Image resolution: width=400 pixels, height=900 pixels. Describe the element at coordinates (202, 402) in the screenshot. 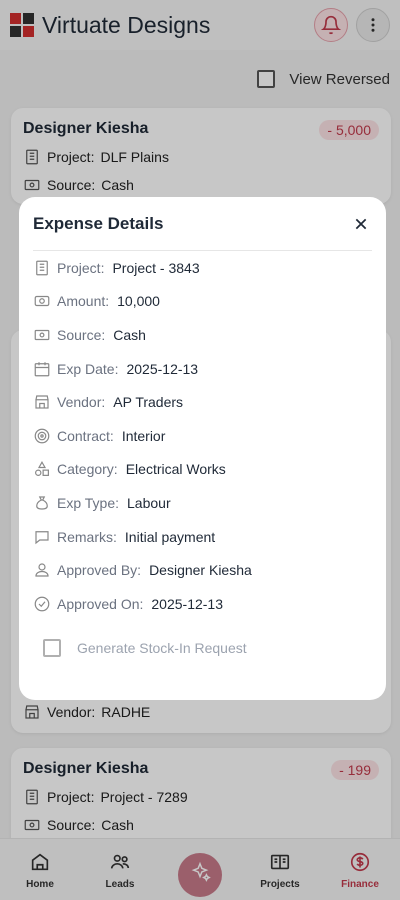

I see `detail-vendor: Vendor: AP Traders` at that location.